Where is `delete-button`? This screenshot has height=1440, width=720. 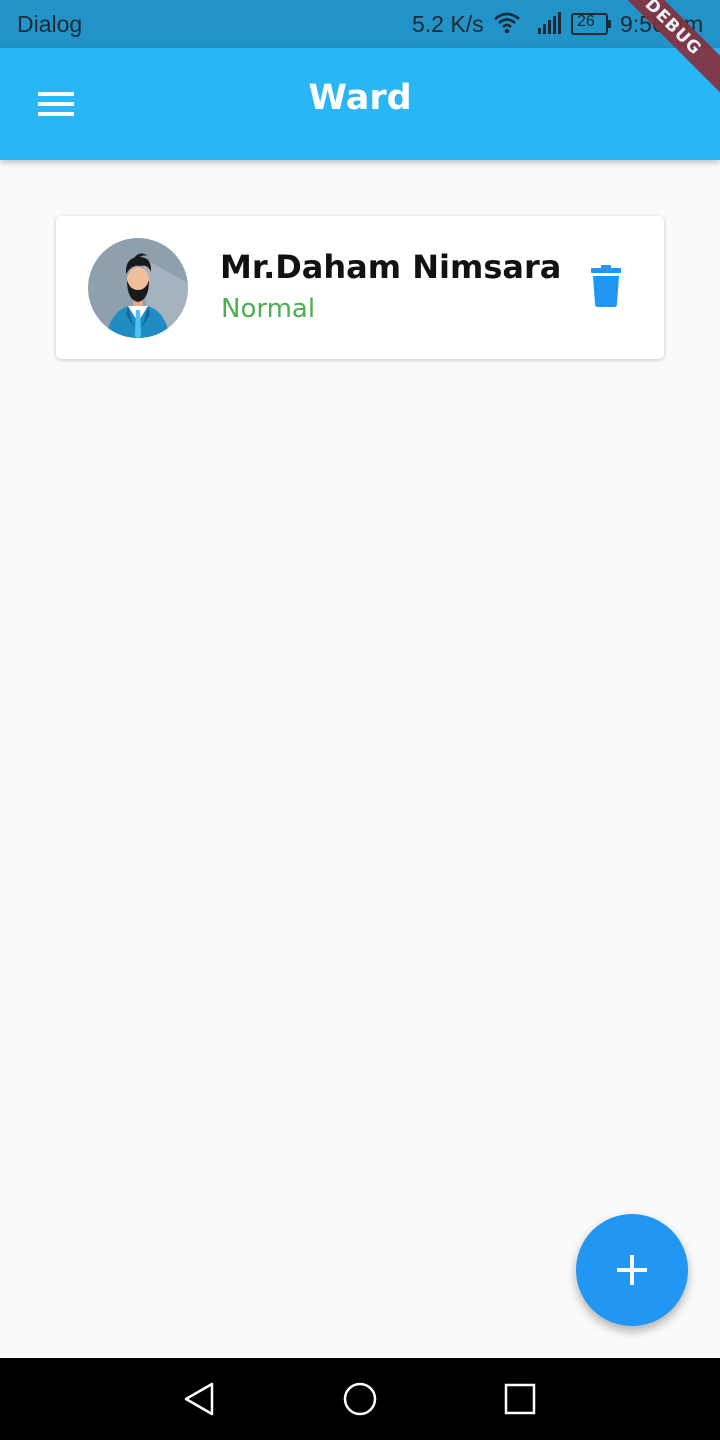
delete-button is located at coordinates (608, 288).